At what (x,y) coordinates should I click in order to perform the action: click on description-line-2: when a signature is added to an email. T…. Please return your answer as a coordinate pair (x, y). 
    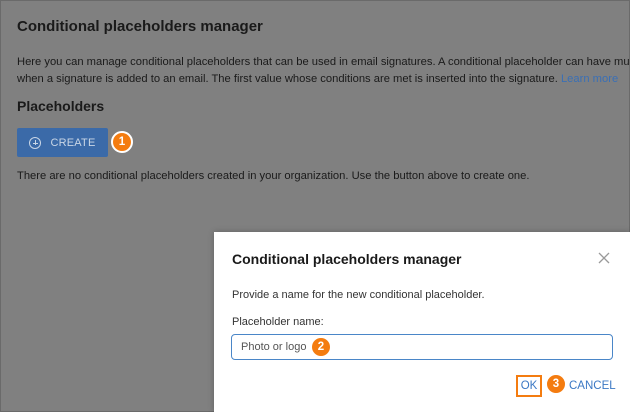
    Looking at the image, I should click on (323, 79).